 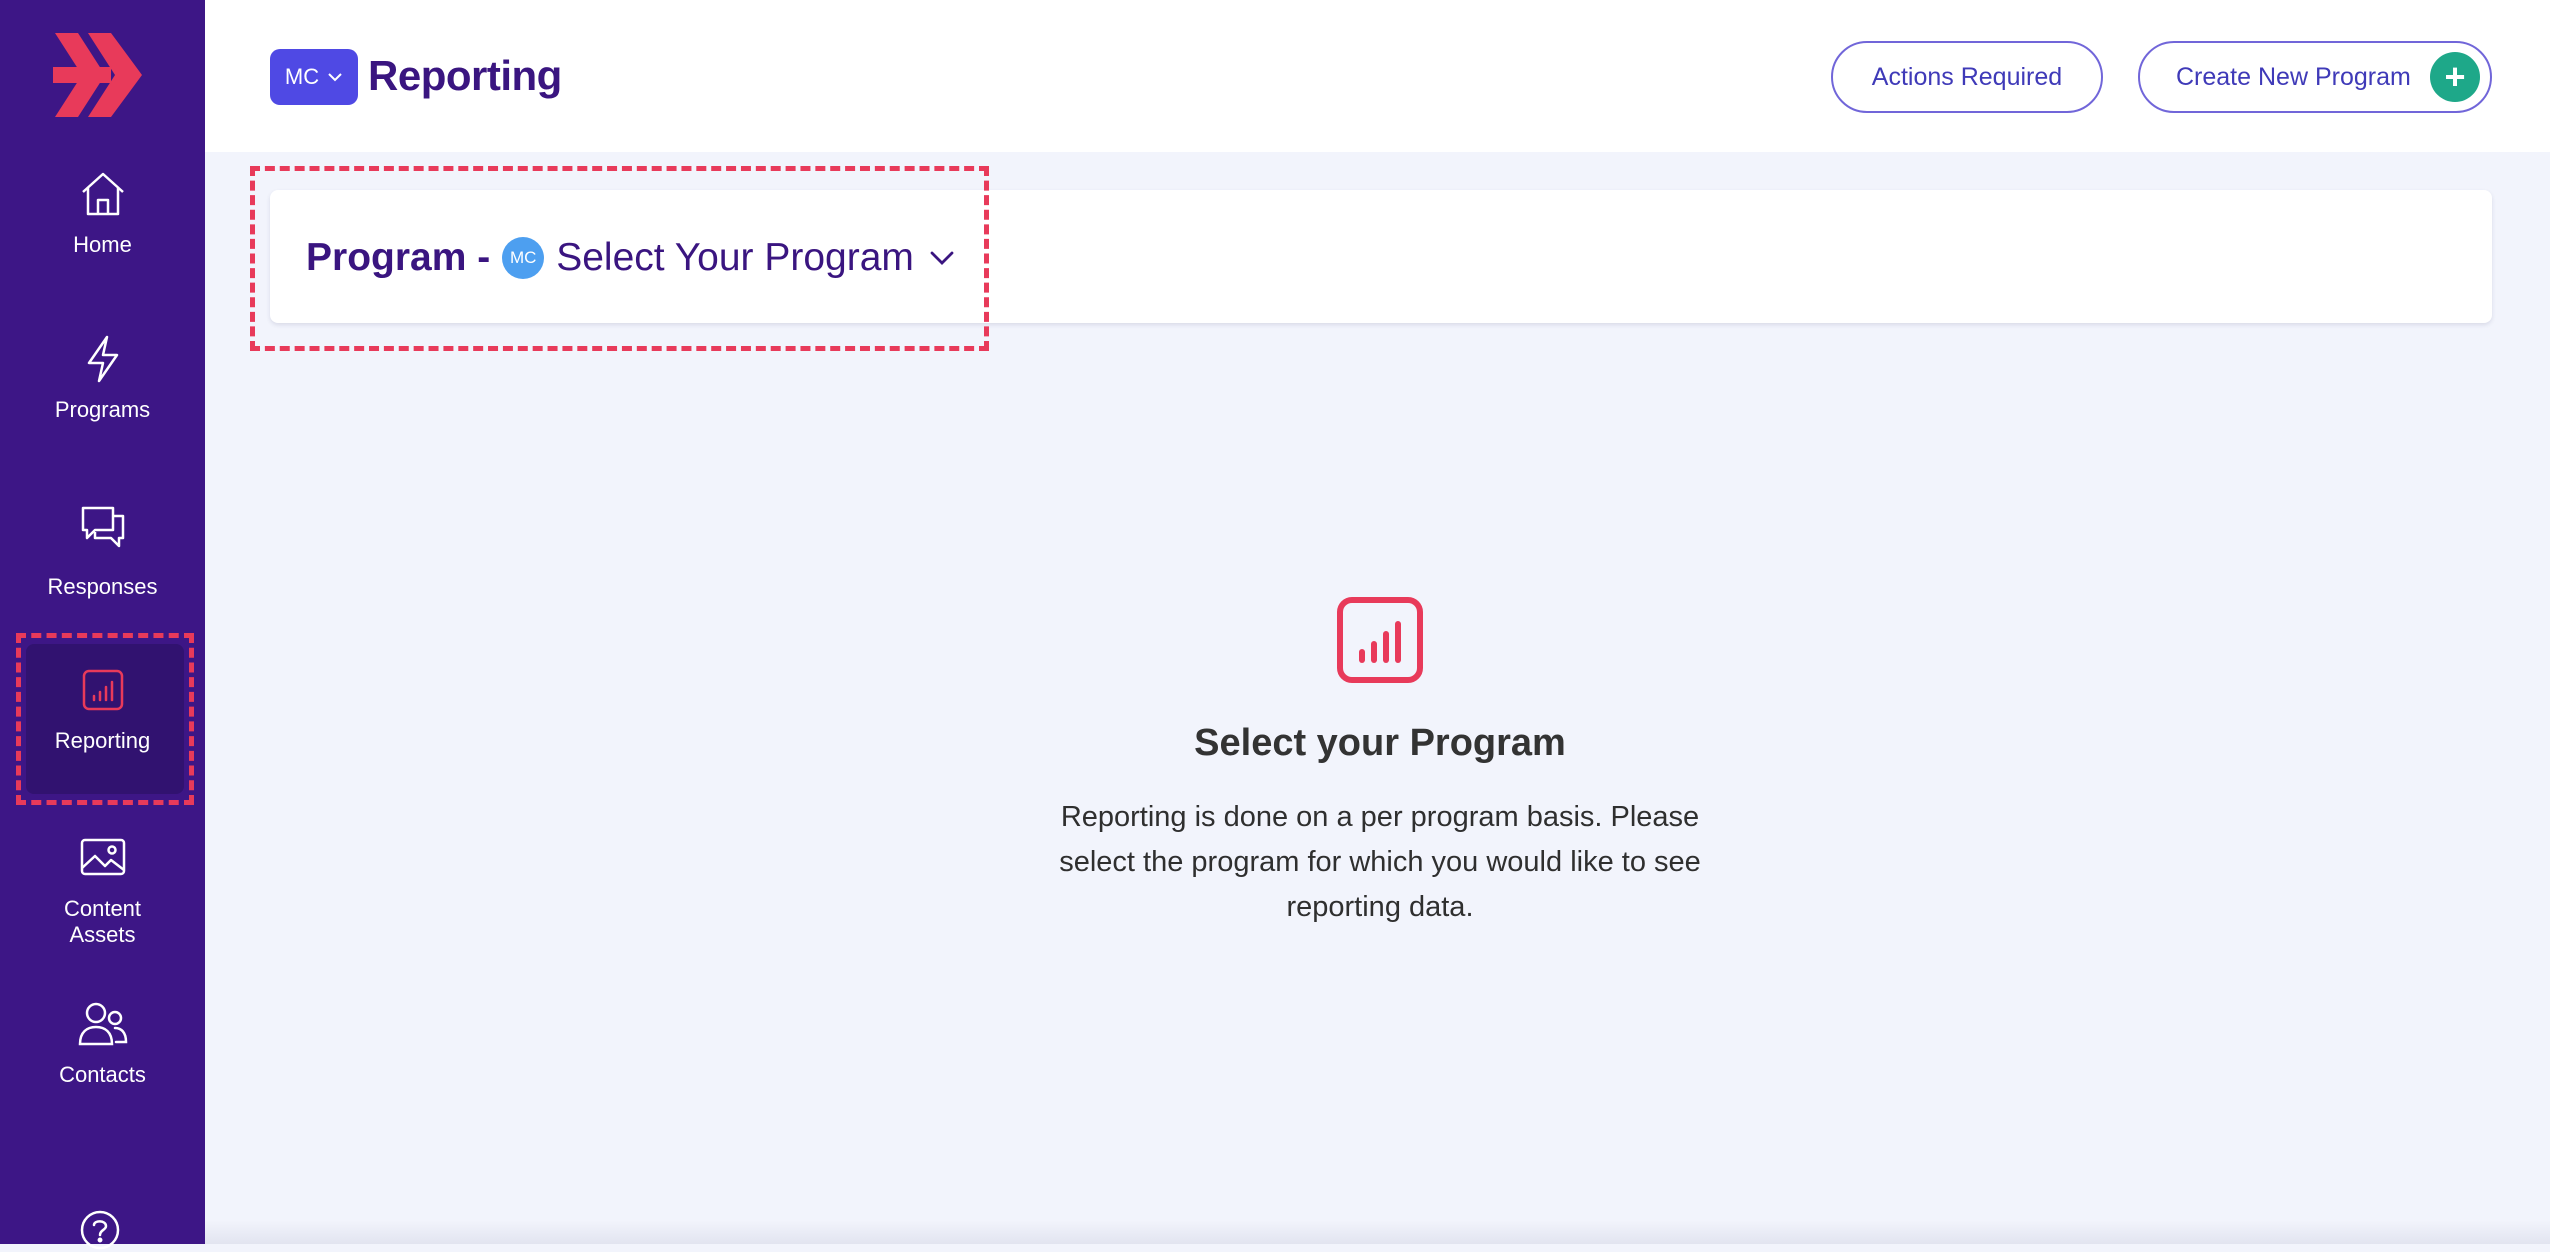 What do you see at coordinates (100, 1230) in the screenshot?
I see `help-icon` at bounding box center [100, 1230].